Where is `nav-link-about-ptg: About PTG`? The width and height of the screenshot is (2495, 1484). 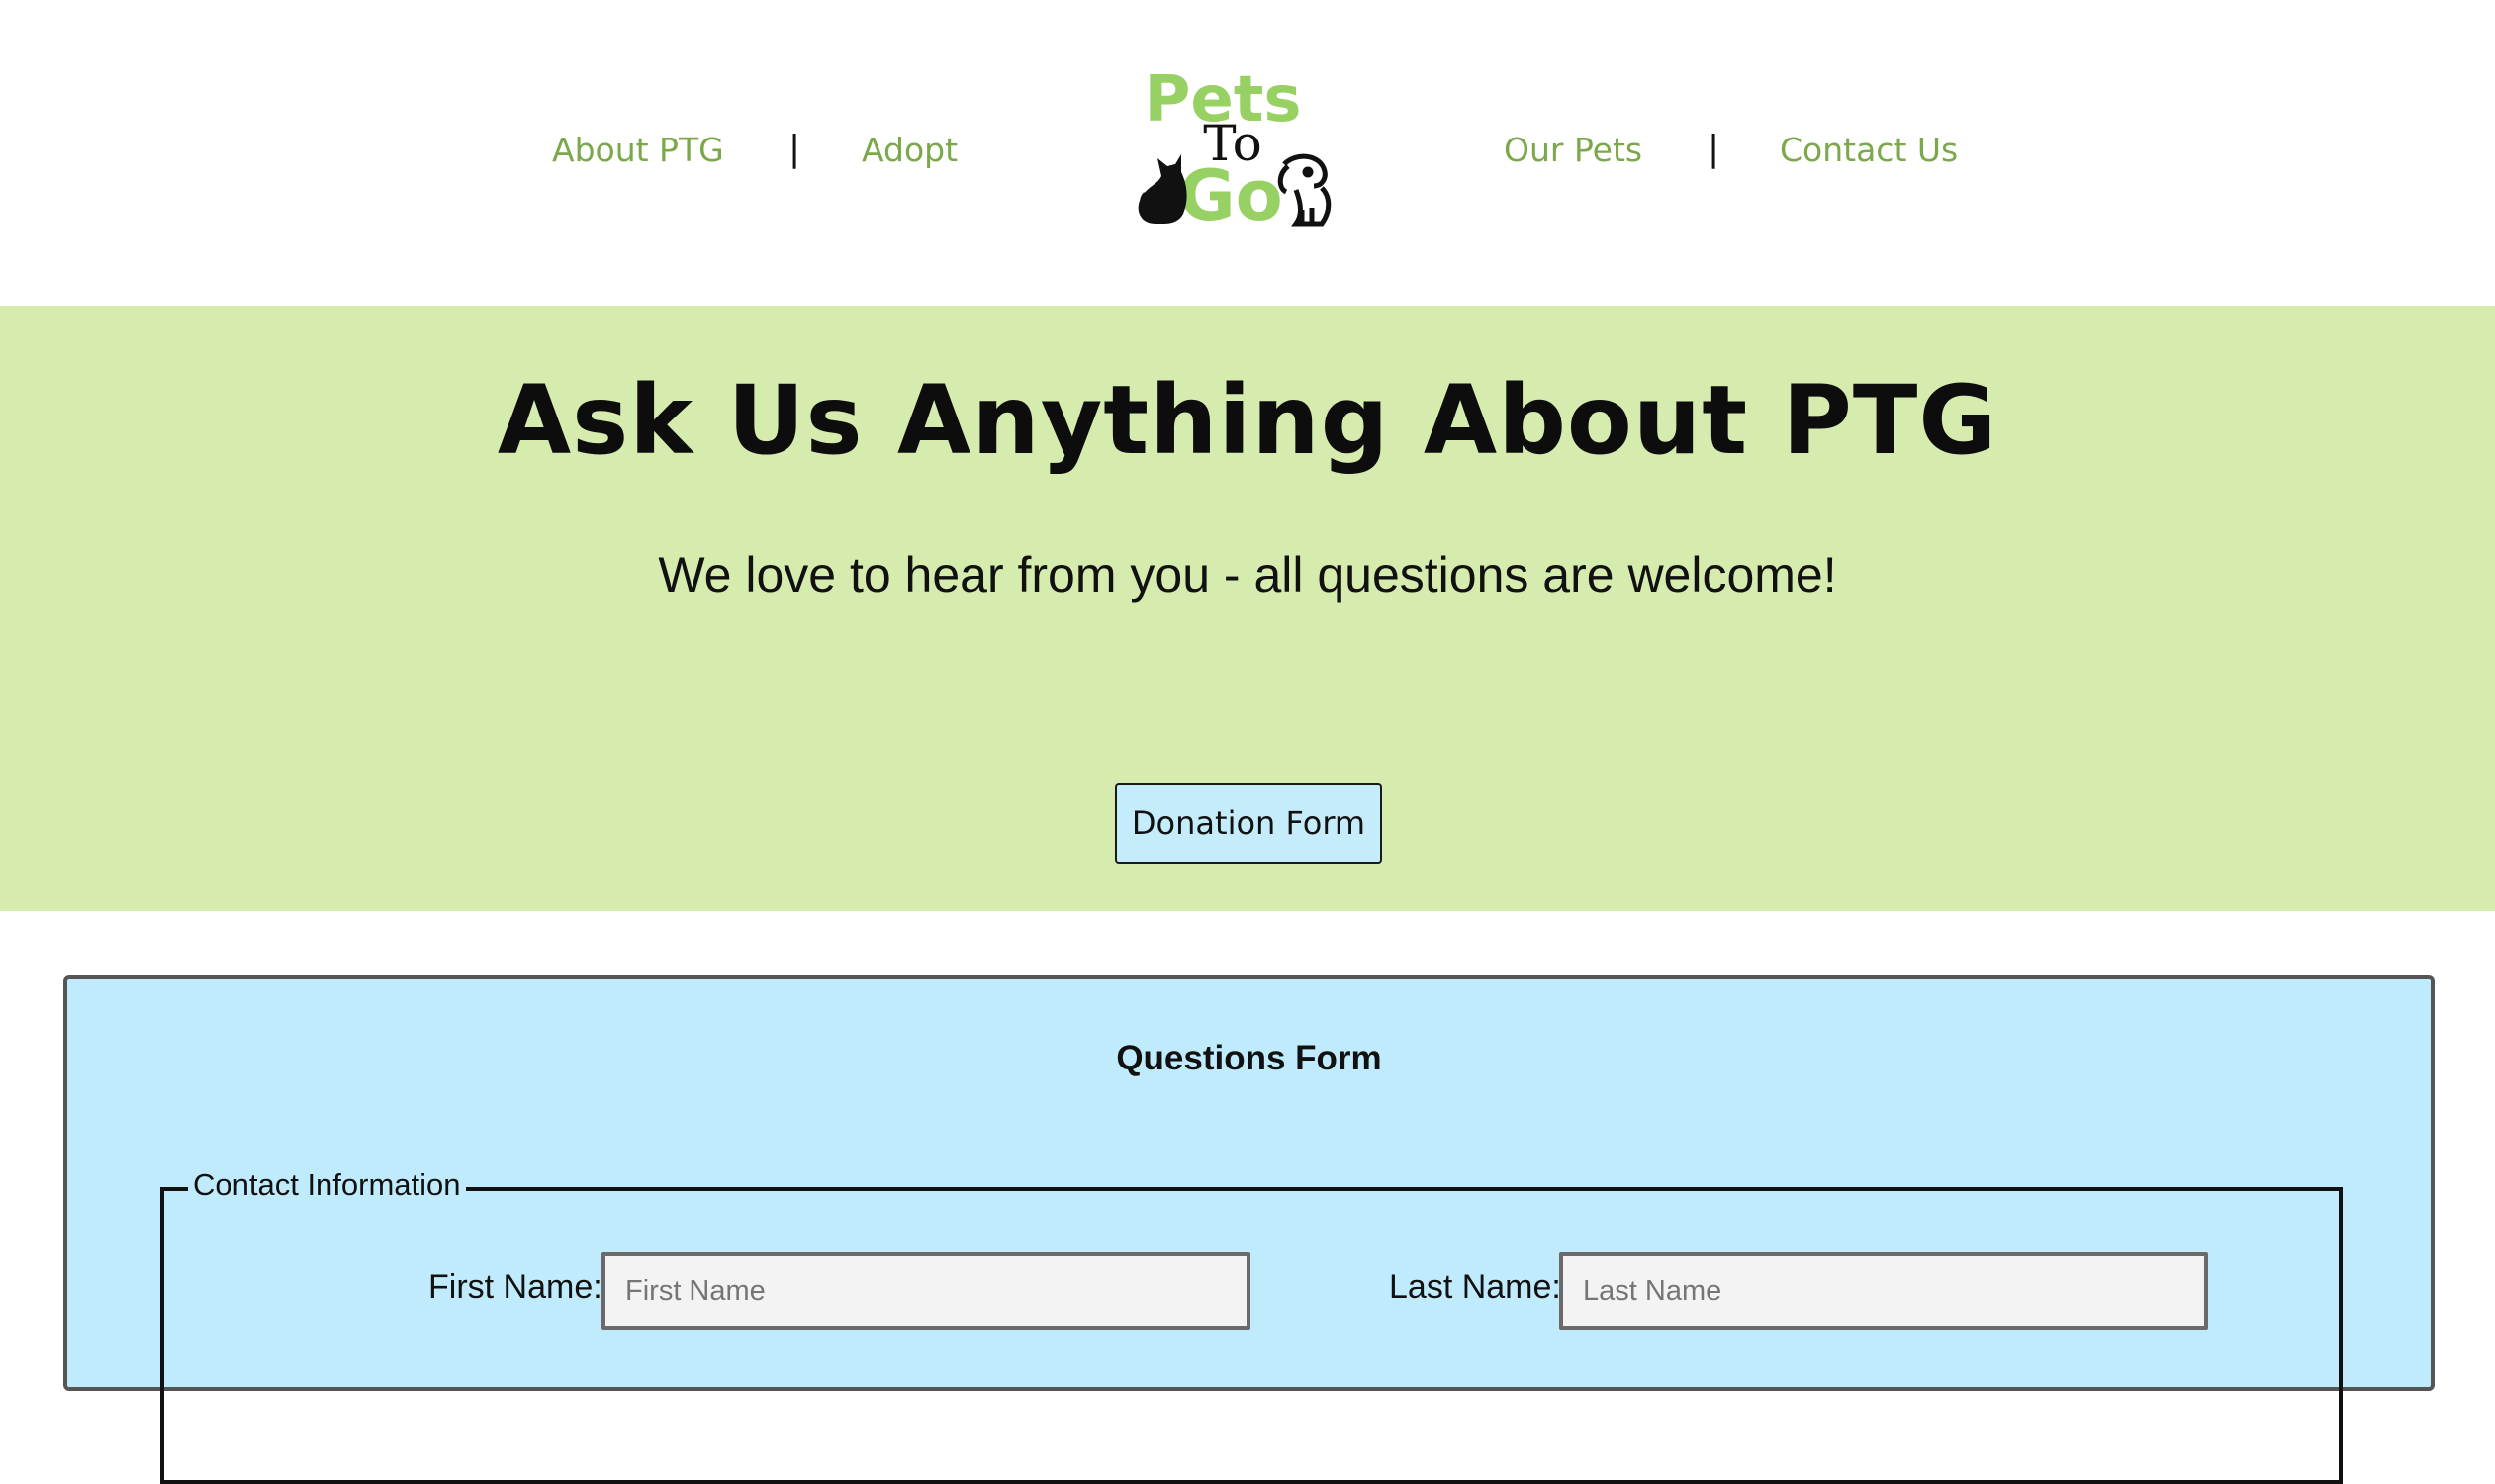 nav-link-about-ptg: About PTG is located at coordinates (638, 150).